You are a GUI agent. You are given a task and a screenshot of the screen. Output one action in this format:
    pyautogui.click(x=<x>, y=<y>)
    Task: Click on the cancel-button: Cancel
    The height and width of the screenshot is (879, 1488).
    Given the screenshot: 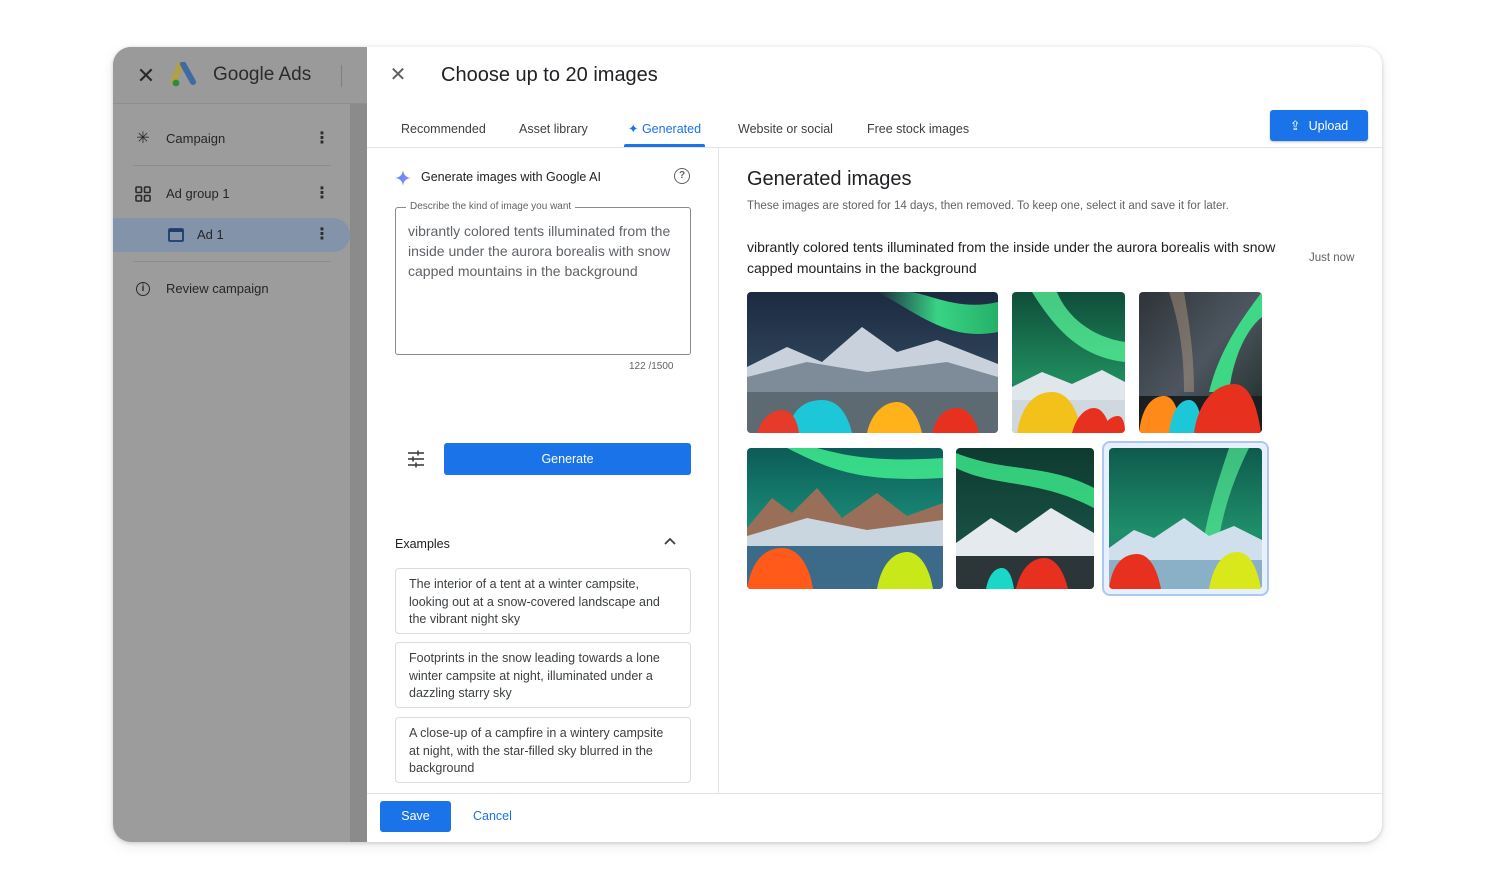 What is the action you would take?
    pyautogui.click(x=492, y=816)
    